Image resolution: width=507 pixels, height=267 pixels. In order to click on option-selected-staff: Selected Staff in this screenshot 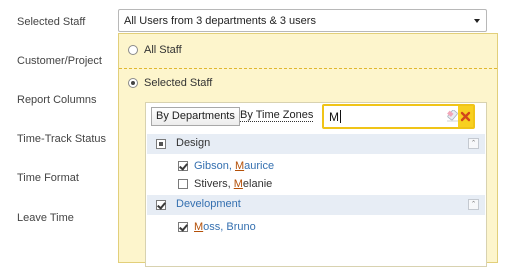, I will do `click(170, 83)`.